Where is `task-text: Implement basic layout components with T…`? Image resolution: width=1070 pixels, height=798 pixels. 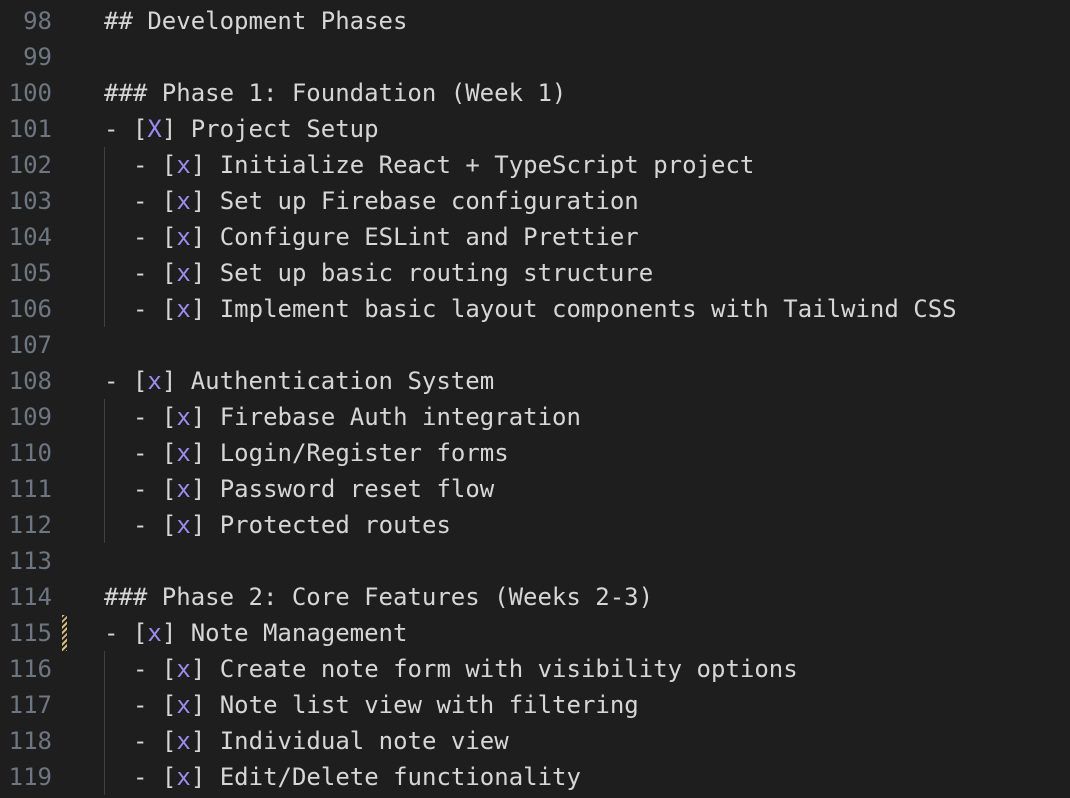 task-text: Implement basic layout components with T… is located at coordinates (588, 309).